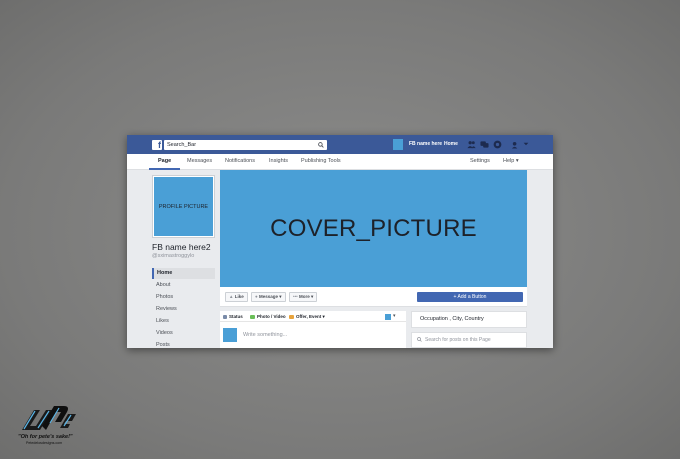  What do you see at coordinates (231, 296) in the screenshot?
I see `like-icon: ▲` at bounding box center [231, 296].